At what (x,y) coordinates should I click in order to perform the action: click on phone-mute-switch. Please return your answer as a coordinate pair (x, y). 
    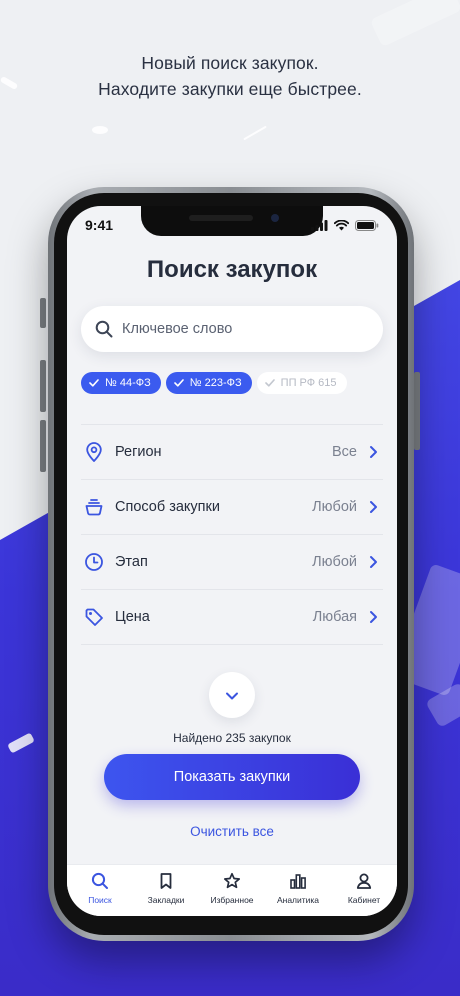
    Looking at the image, I should click on (43, 313).